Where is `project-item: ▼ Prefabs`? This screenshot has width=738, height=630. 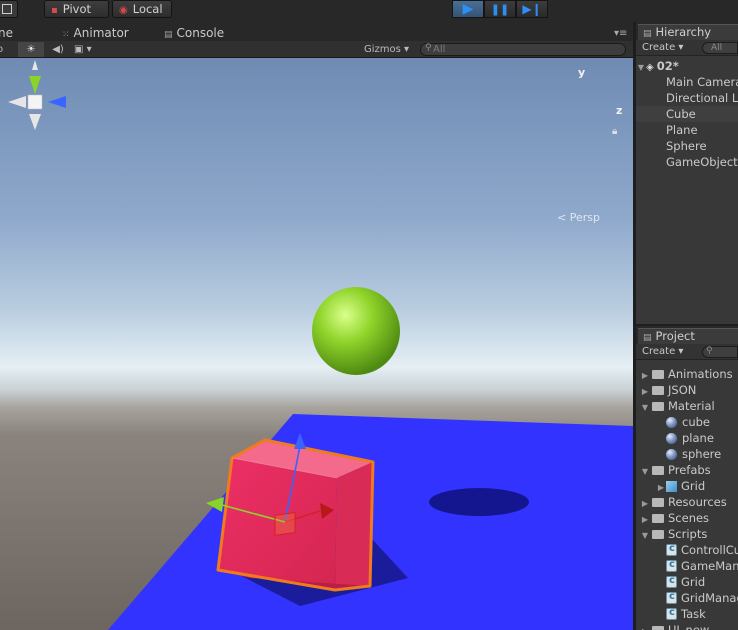
project-item: ▼ Prefabs is located at coordinates (687, 470).